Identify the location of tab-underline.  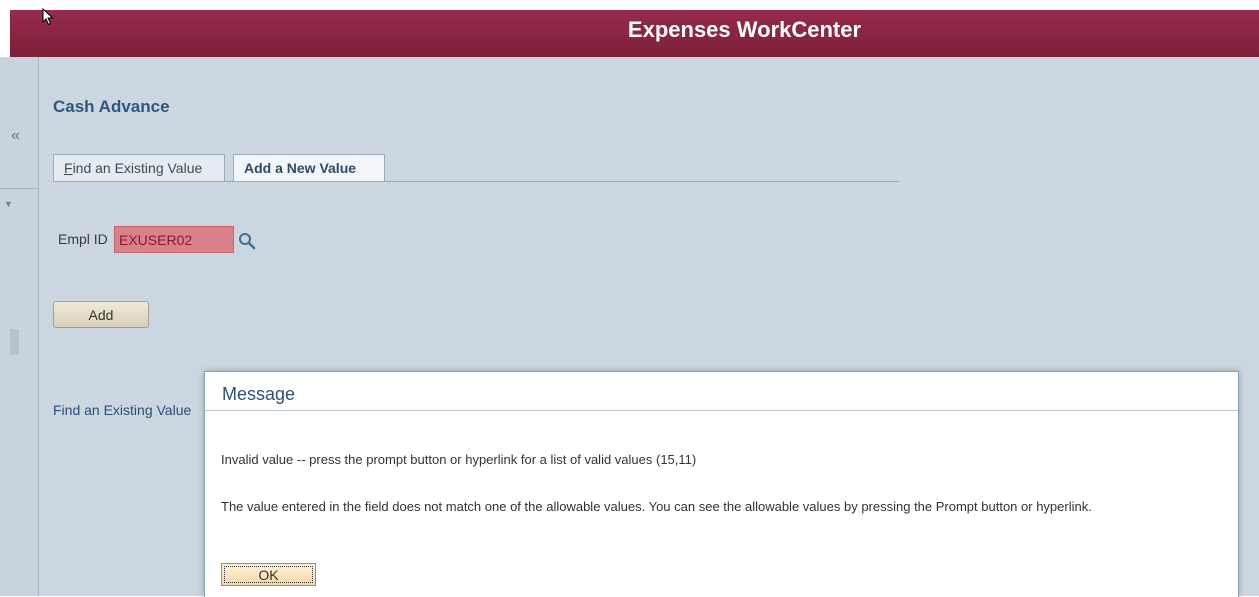
(476, 181).